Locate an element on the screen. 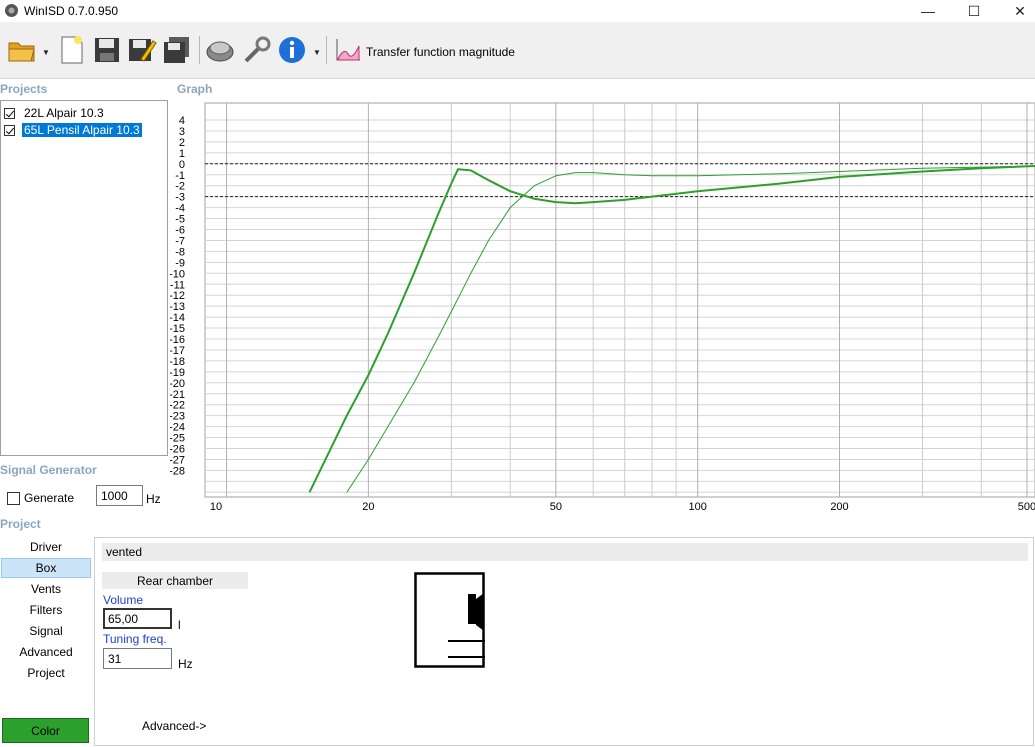 This screenshot has width=1035, height=747. box-diagram-icon is located at coordinates (451, 621).